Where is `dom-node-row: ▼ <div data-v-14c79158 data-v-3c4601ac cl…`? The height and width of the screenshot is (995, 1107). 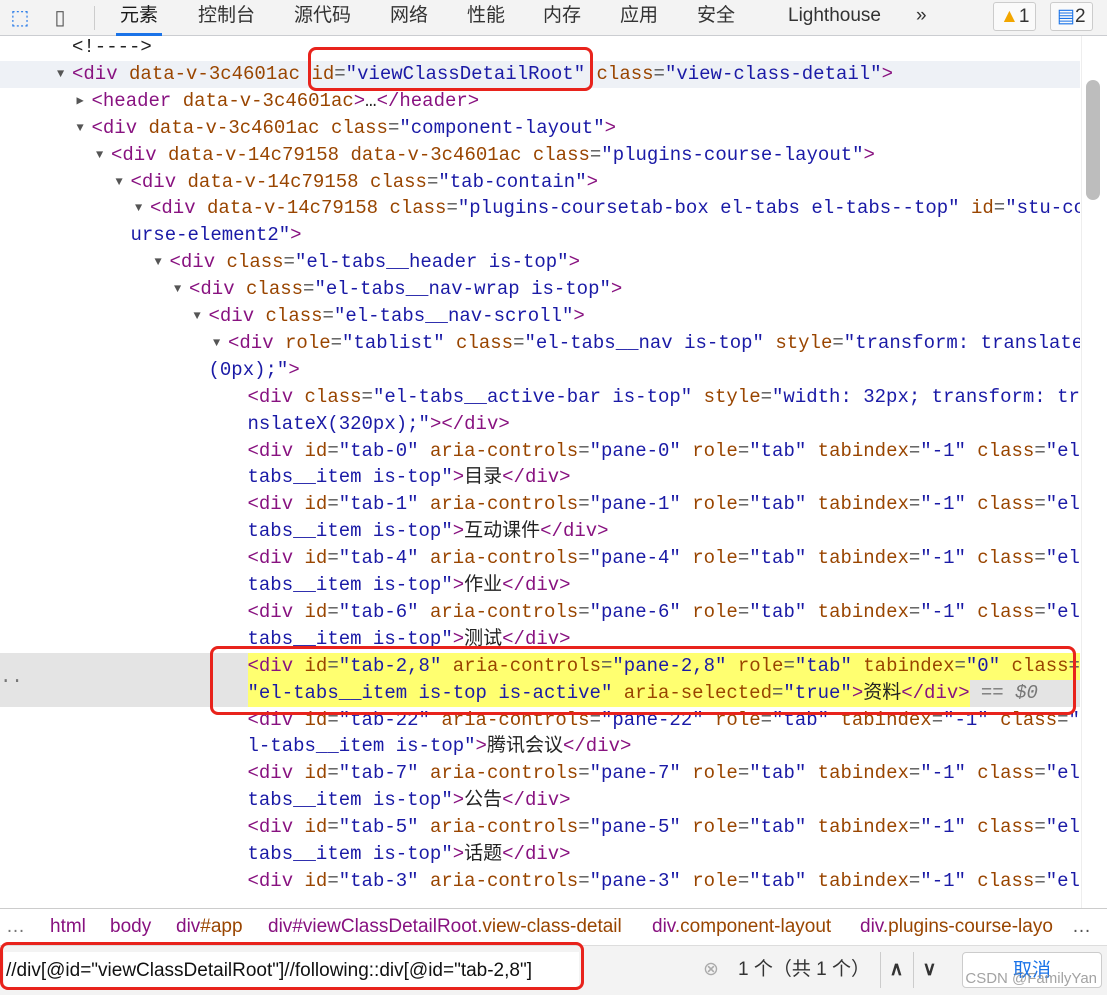
dom-node-row: ▼ <div data-v-14c79158 data-v-3c4601ac cl… is located at coordinates (540, 155).